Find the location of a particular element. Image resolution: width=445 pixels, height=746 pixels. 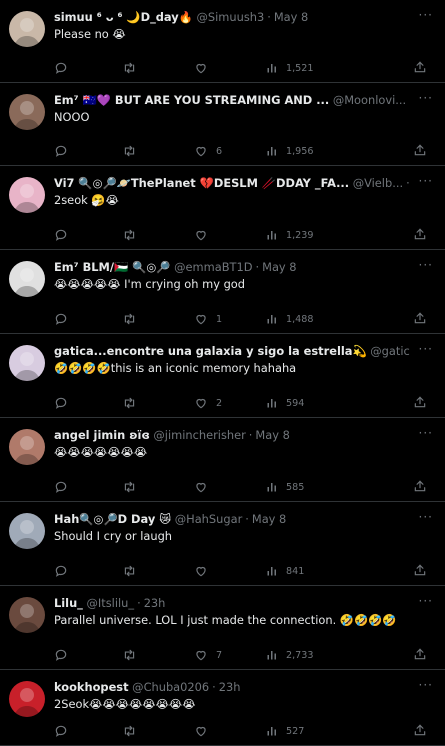

author-handle: @Itslilu_ is located at coordinates (111, 603).